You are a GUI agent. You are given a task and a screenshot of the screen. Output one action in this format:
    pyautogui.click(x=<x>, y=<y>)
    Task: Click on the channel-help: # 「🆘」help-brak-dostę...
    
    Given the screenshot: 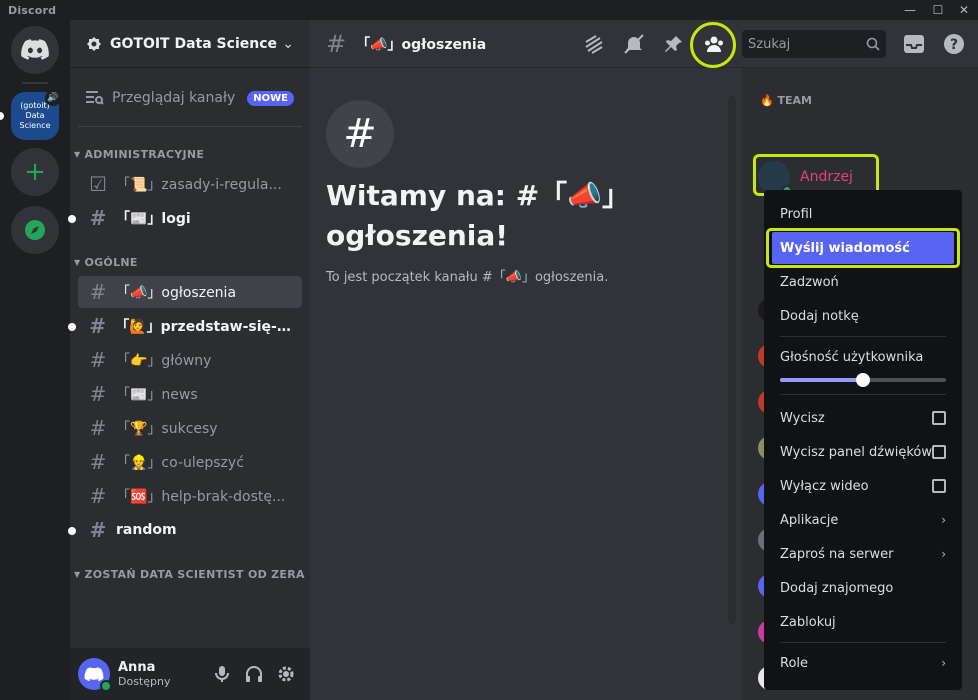 What is the action you would take?
    pyautogui.click(x=190, y=496)
    